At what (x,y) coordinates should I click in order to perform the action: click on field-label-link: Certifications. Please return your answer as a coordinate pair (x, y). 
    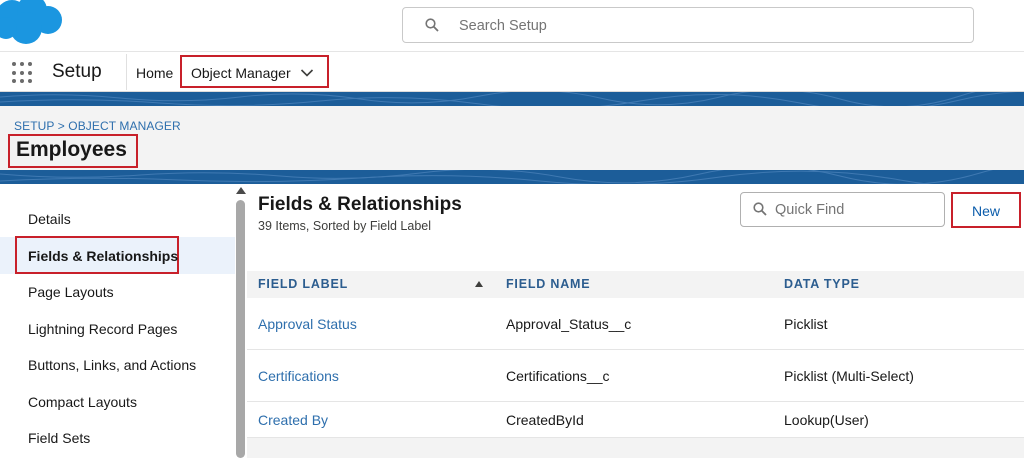
    Looking at the image, I should click on (298, 376).